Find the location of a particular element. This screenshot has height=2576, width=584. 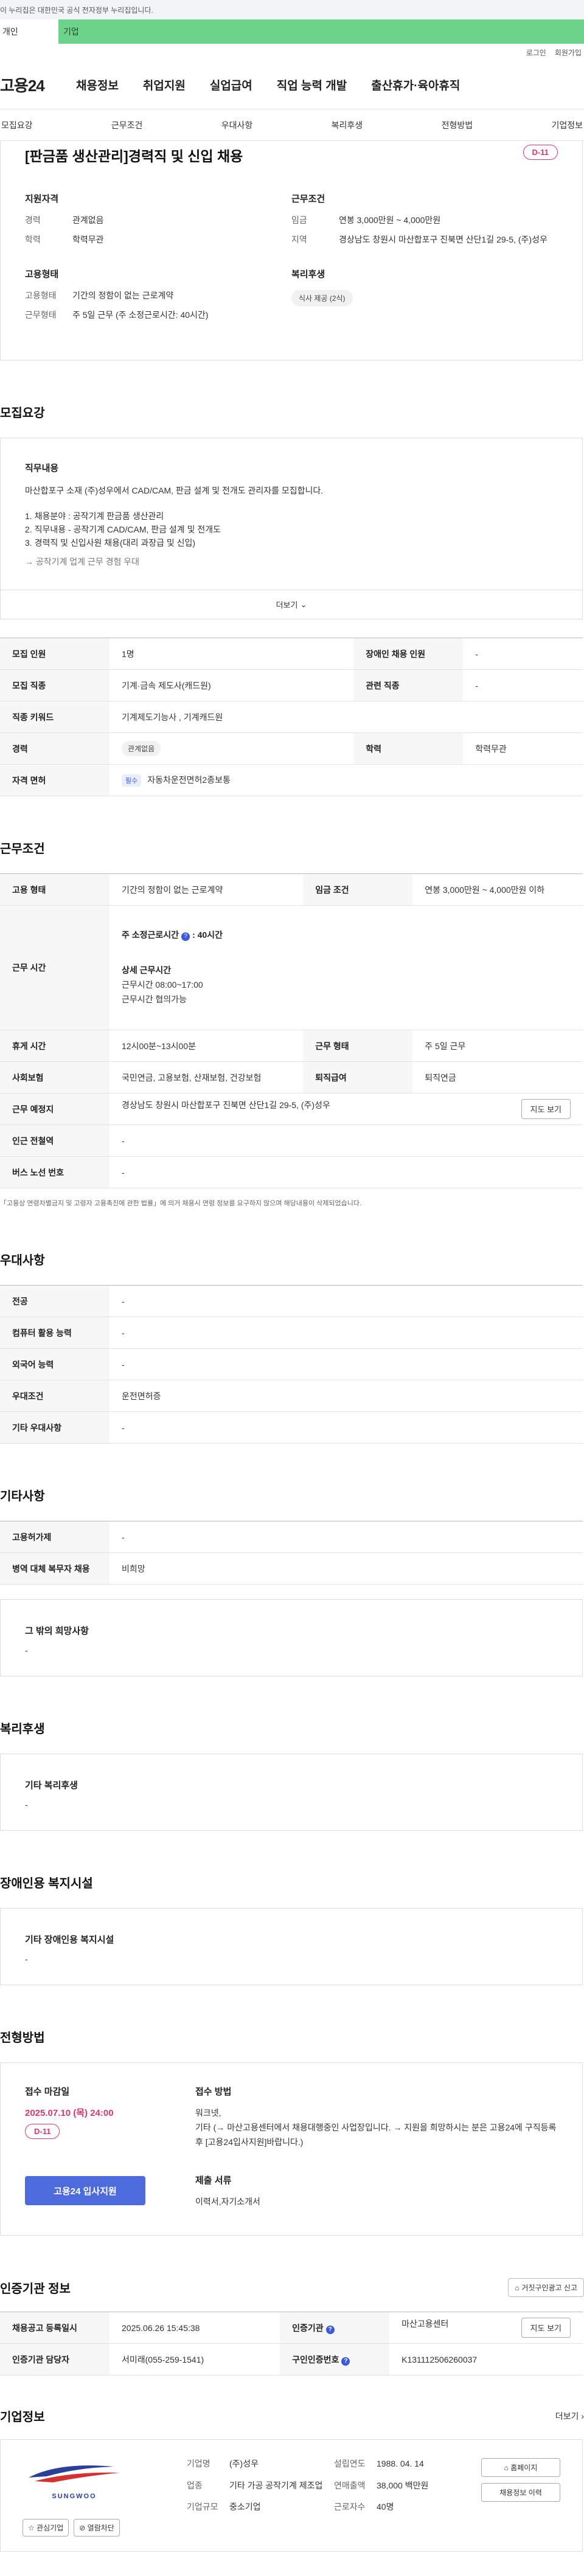

utility-menu: 로그인 회원가입 is located at coordinates (292, 52).